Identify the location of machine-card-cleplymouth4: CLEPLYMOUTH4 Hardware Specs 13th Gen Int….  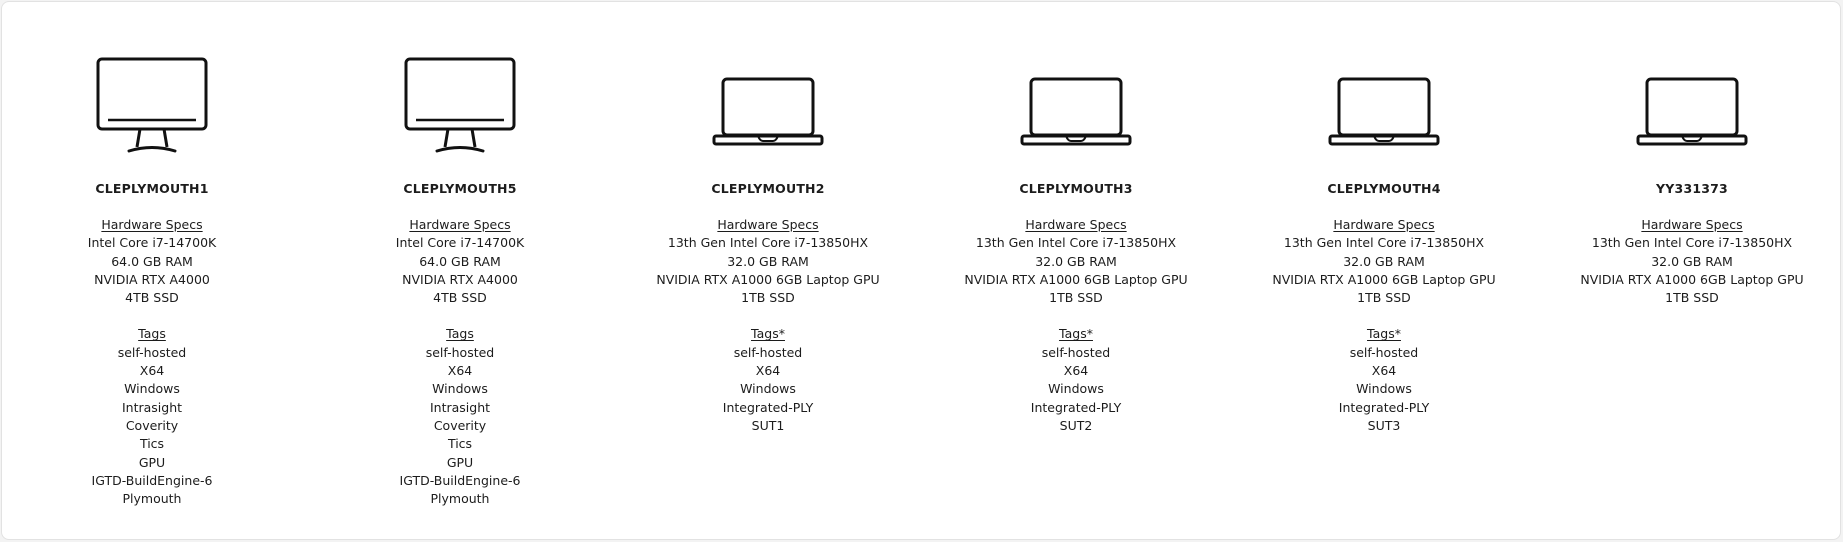
(1384, 244).